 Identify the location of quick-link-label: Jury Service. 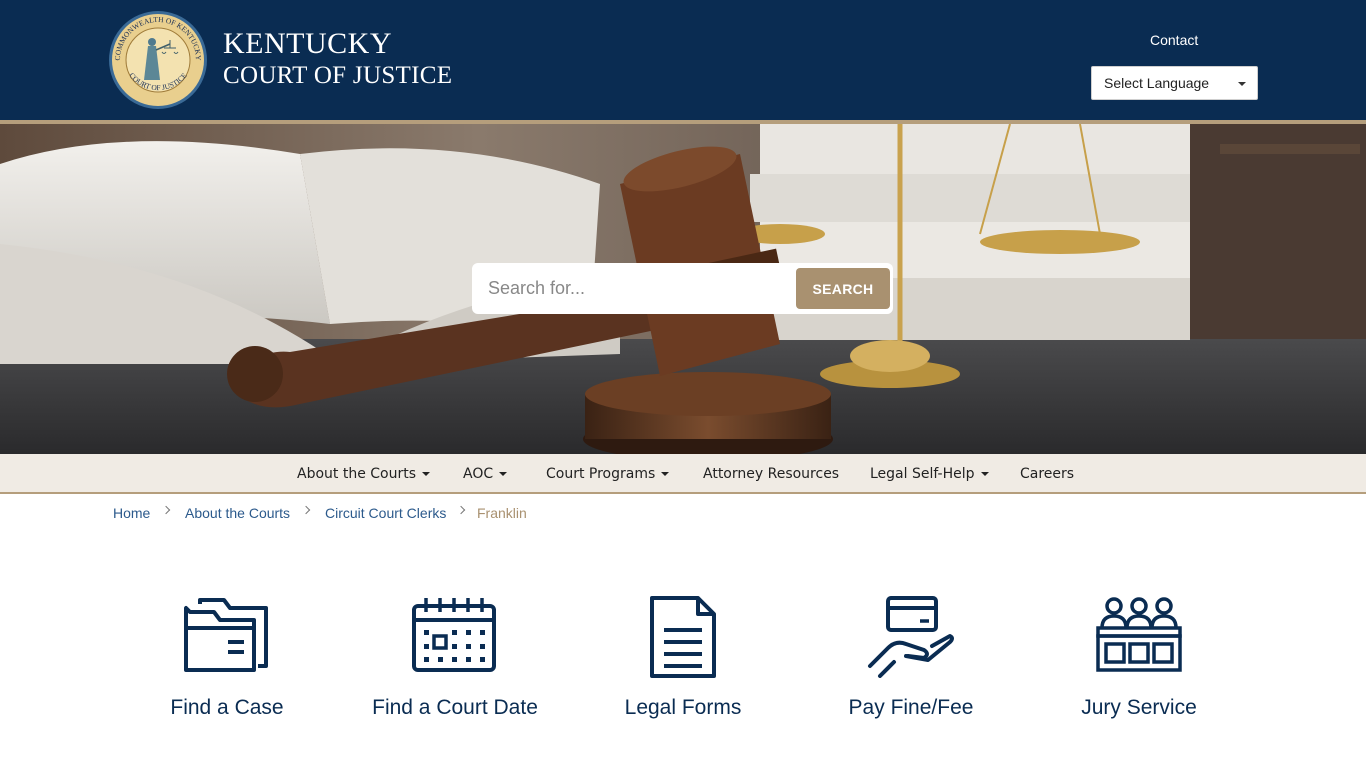
(1139, 707).